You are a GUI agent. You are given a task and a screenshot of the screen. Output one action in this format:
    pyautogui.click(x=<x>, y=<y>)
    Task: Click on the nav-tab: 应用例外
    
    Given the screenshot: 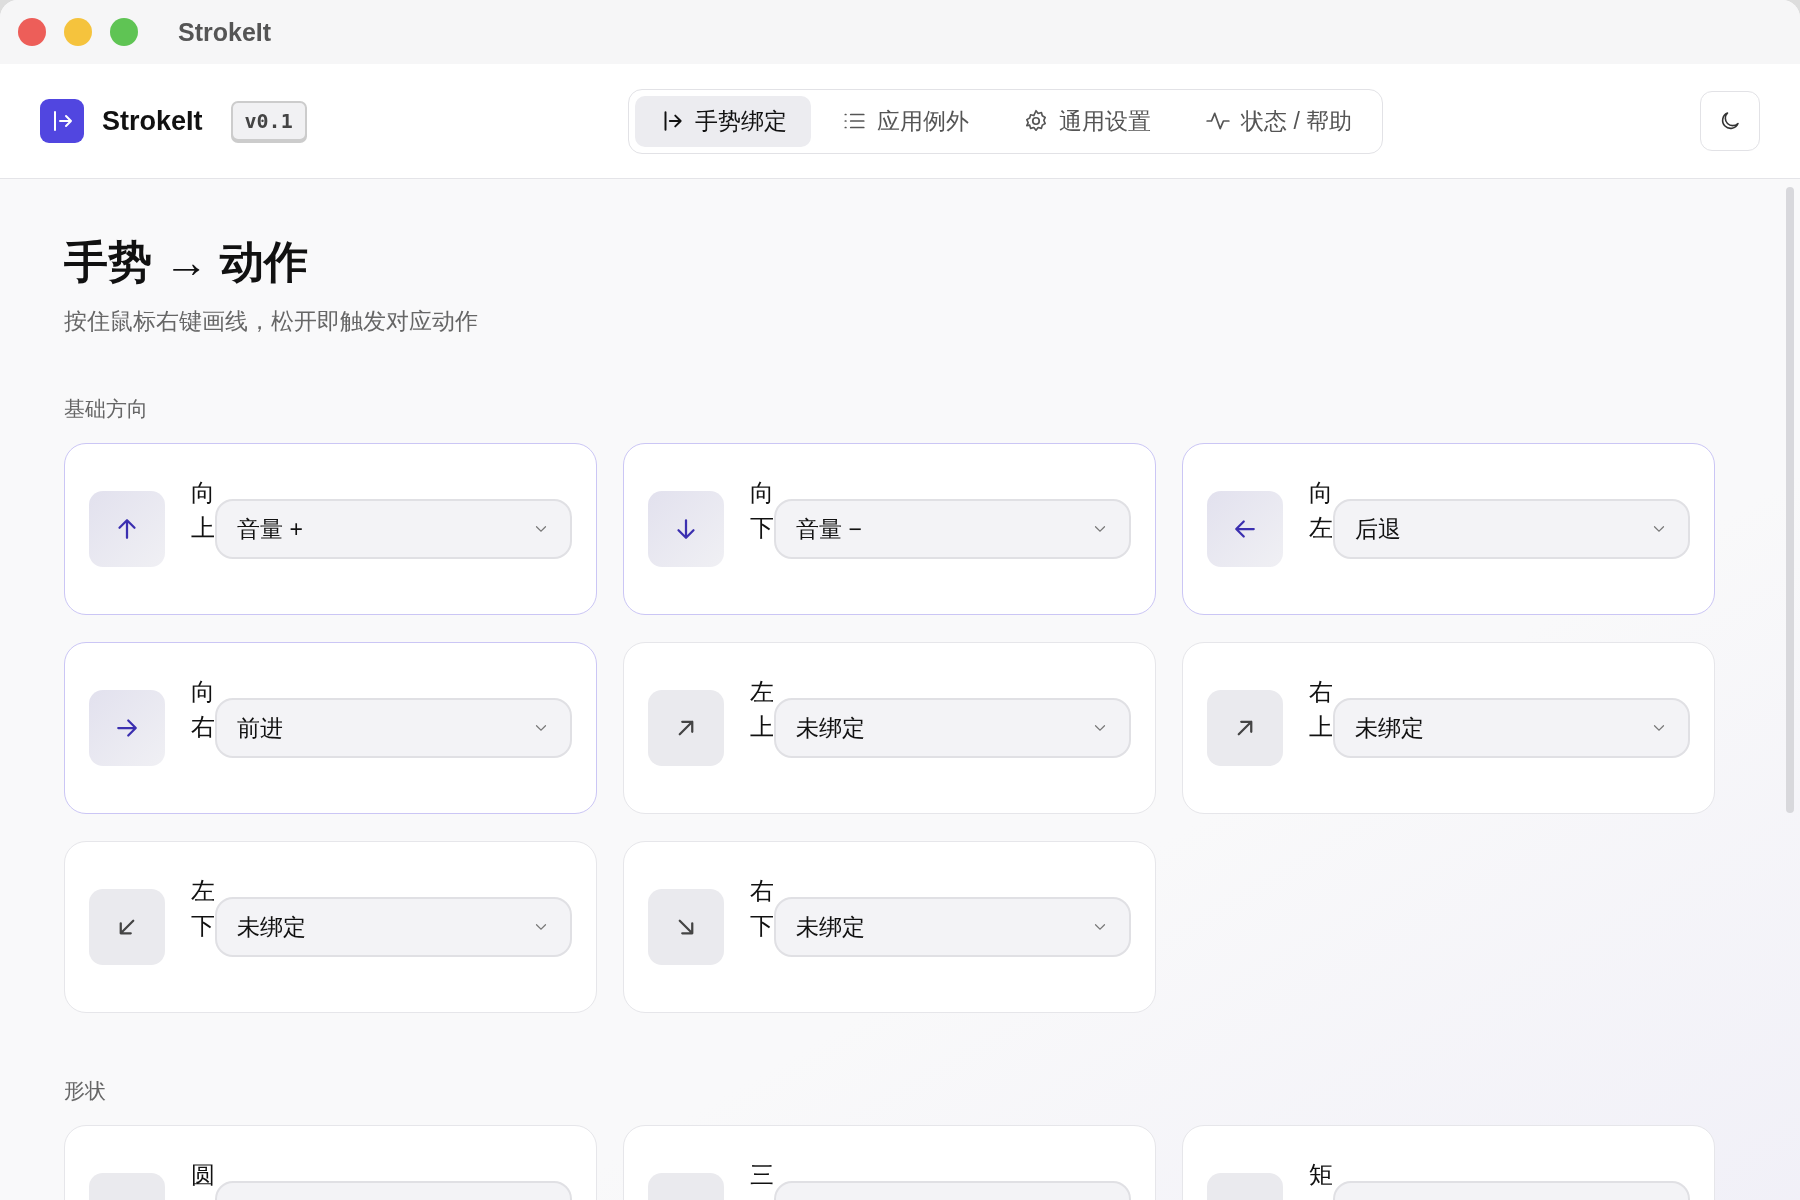 What is the action you would take?
    pyautogui.click(x=905, y=121)
    